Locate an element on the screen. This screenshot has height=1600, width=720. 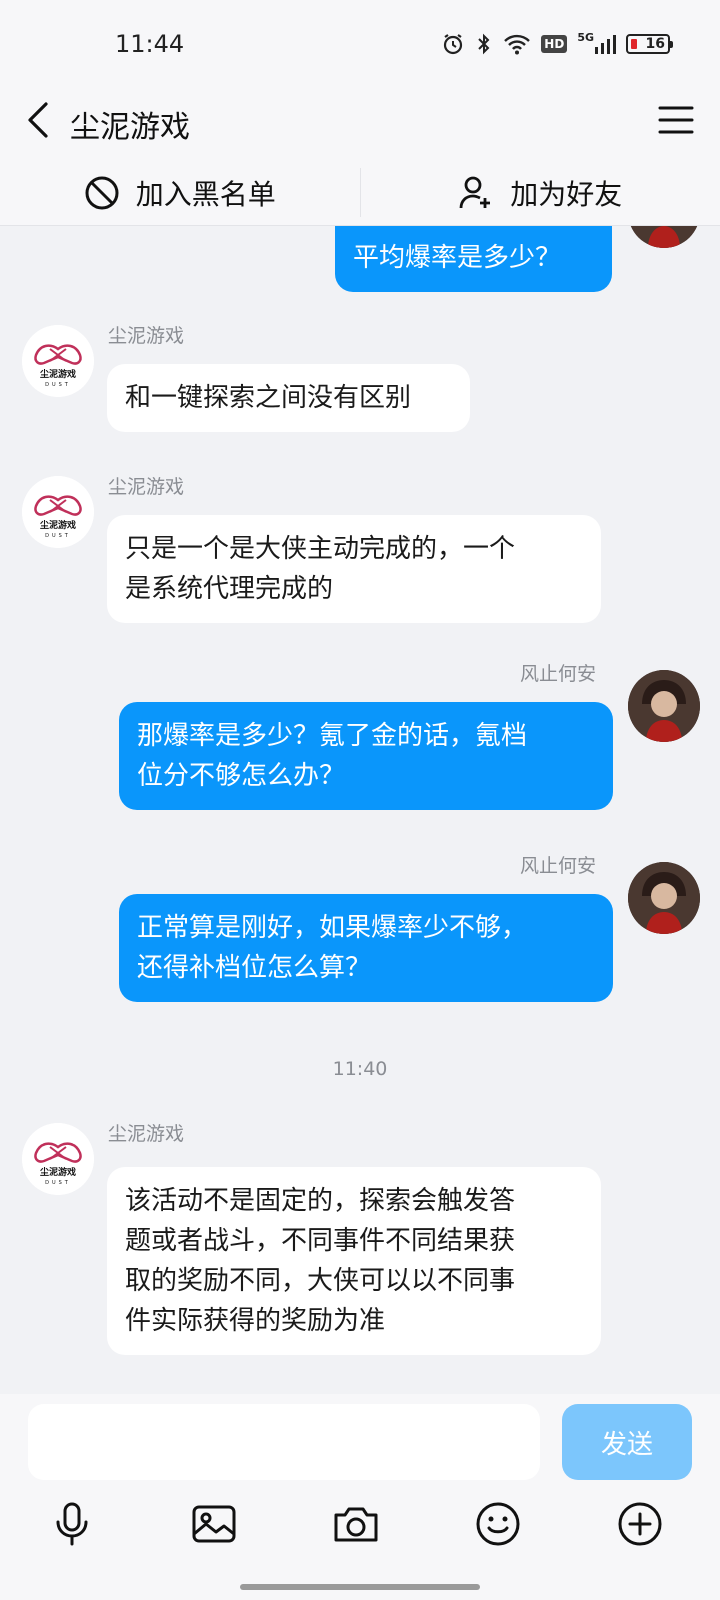
image-button is located at coordinates (214, 1524).